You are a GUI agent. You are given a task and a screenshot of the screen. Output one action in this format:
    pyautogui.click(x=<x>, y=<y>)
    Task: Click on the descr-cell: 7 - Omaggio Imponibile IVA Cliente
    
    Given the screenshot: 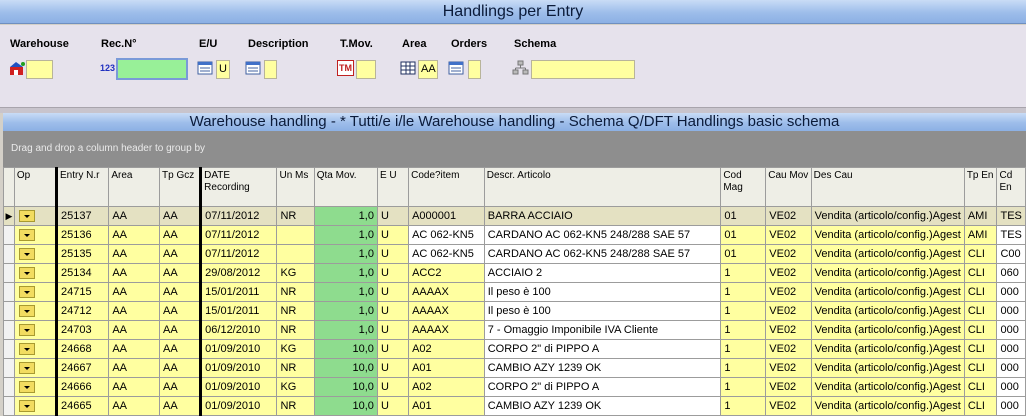 What is the action you would take?
    pyautogui.click(x=602, y=330)
    